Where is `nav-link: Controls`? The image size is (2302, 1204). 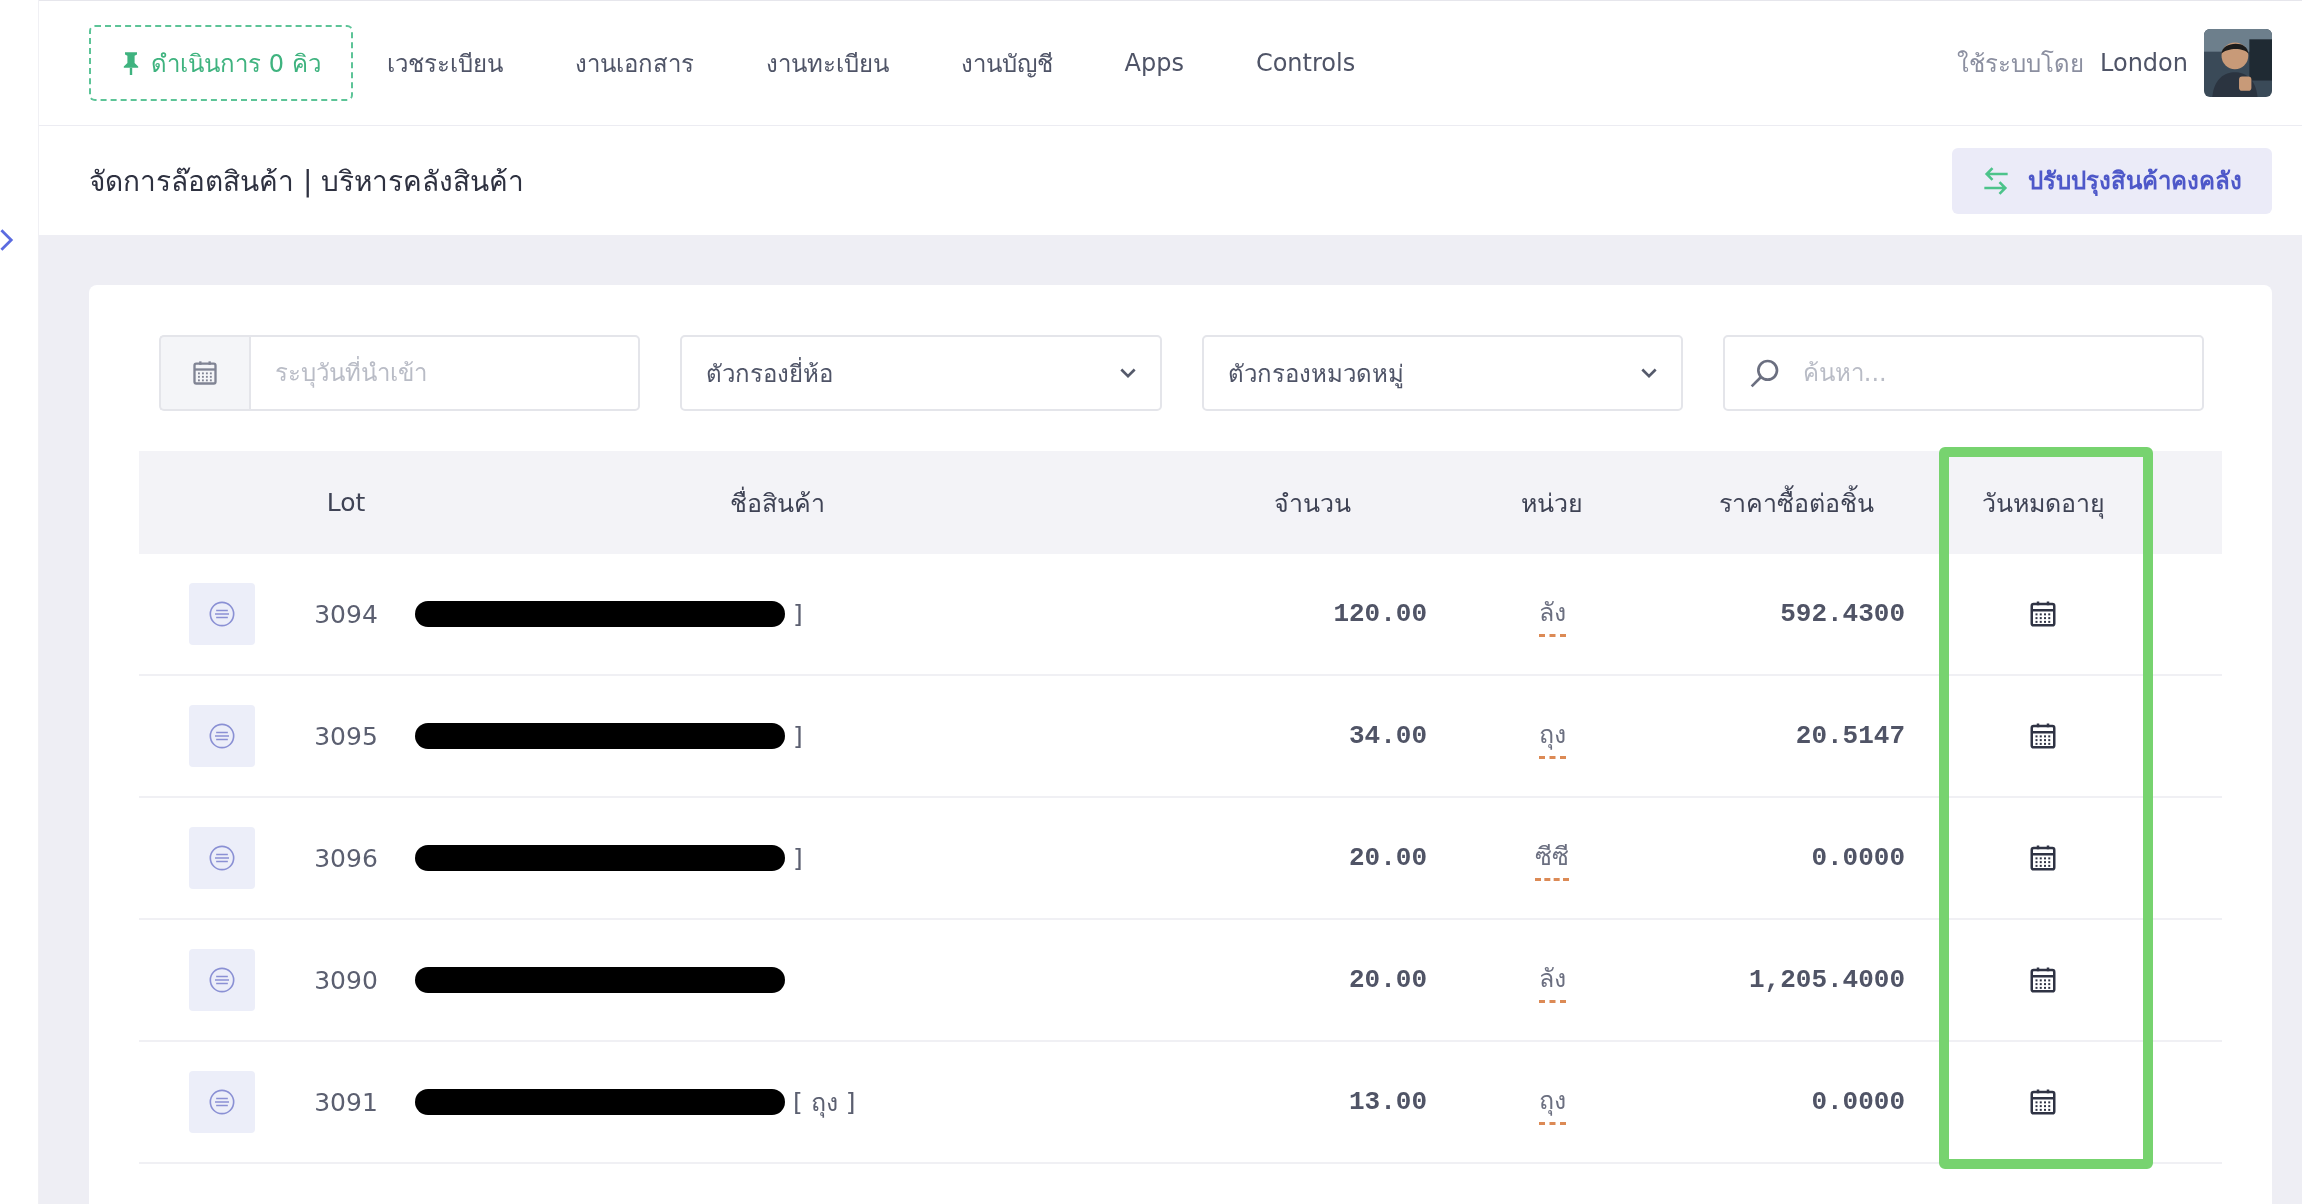 nav-link: Controls is located at coordinates (1305, 63).